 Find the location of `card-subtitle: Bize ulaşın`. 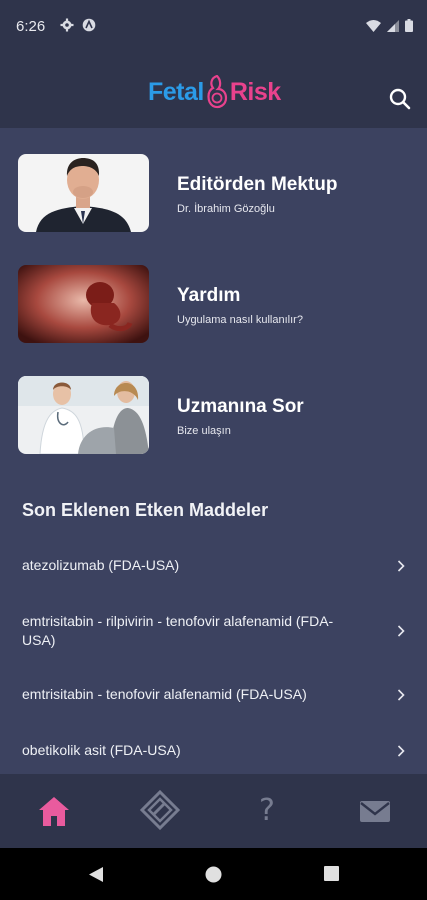

card-subtitle: Bize ulaşın is located at coordinates (204, 431).